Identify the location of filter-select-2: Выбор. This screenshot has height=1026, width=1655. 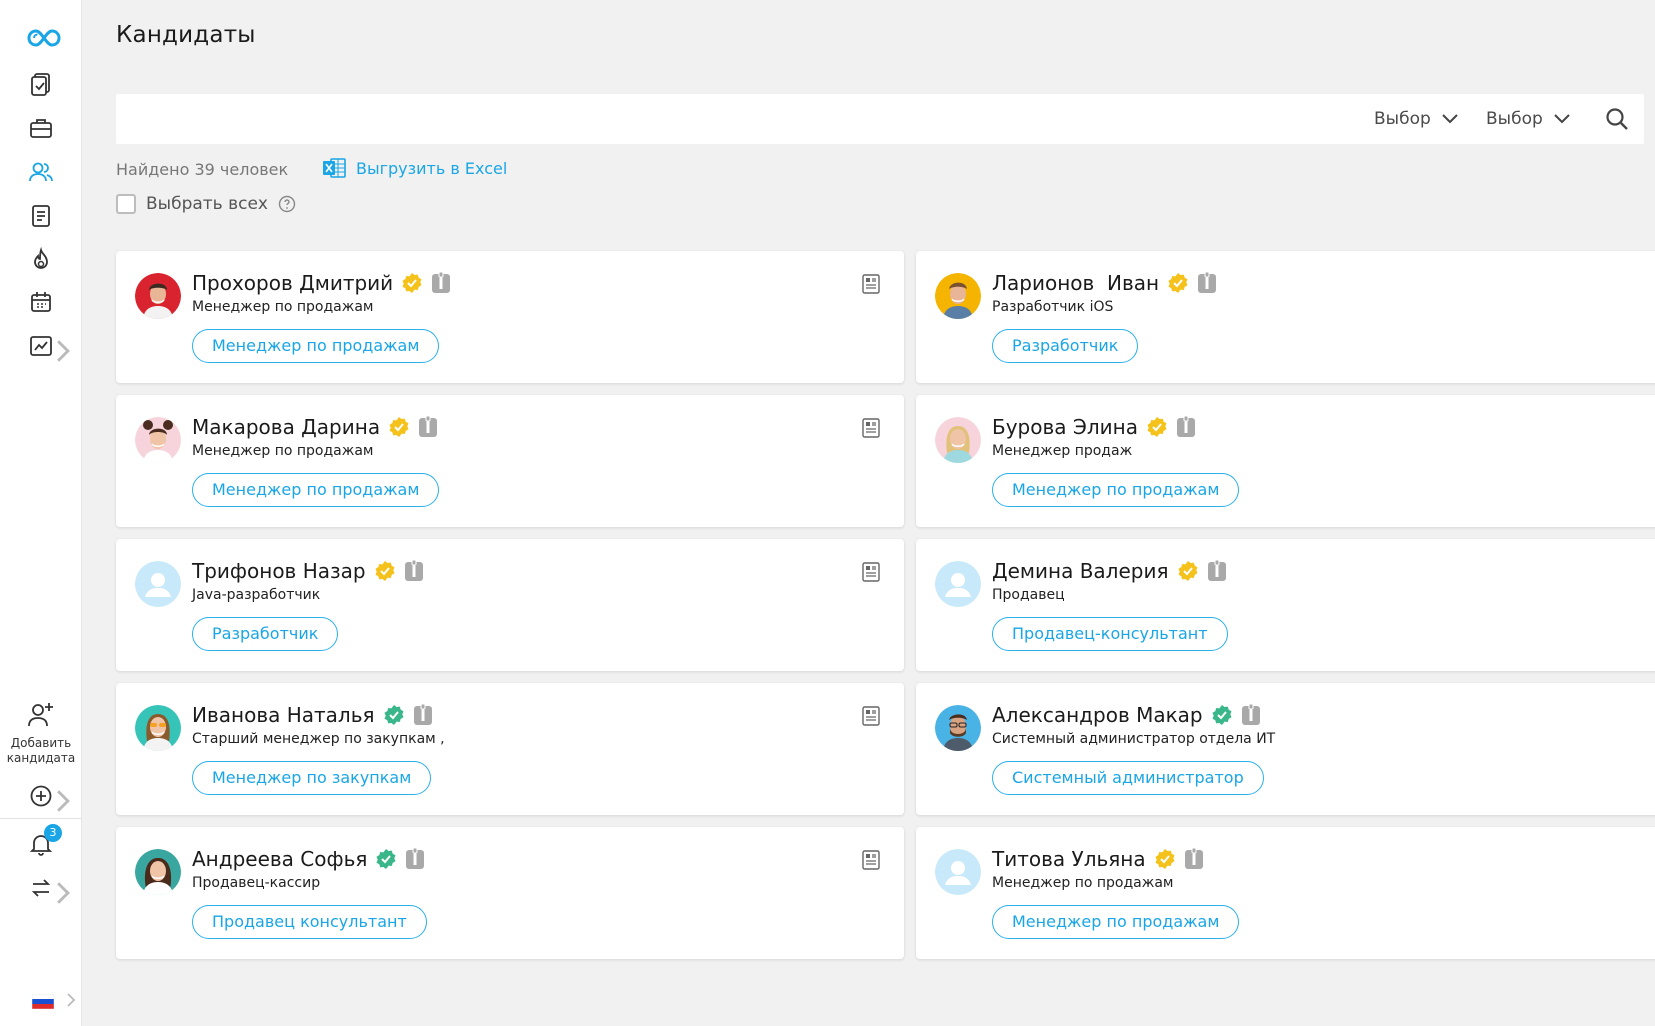
(1528, 119).